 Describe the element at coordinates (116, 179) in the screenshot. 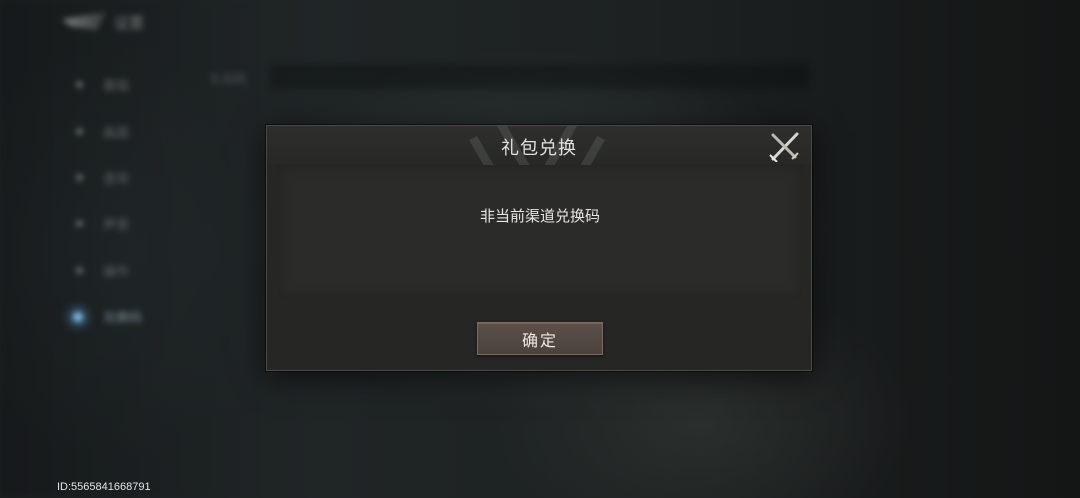

I see `menu-item-label: 音效` at that location.